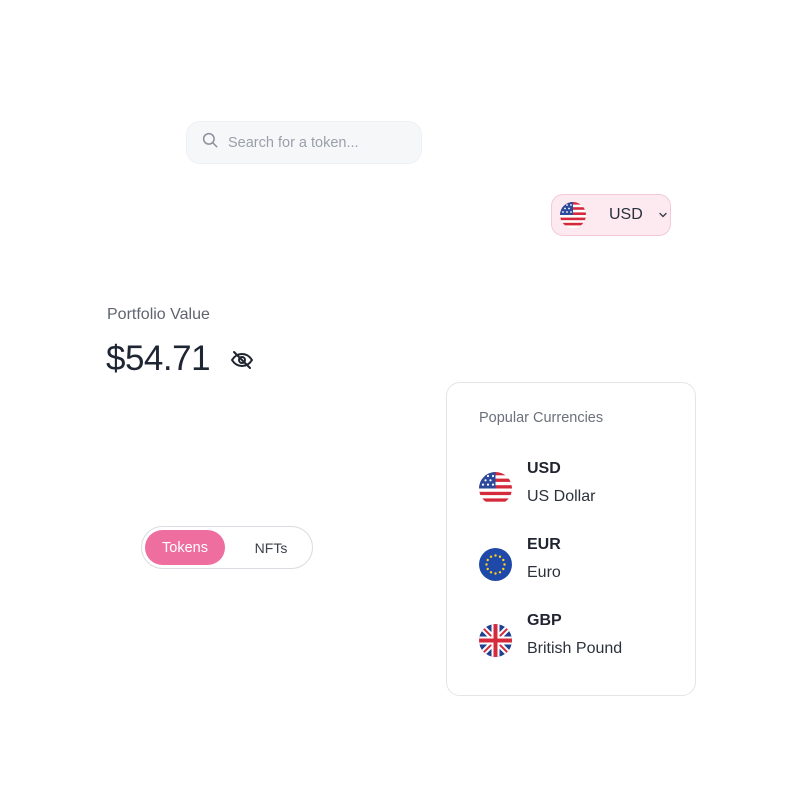 This screenshot has width=800, height=800. I want to click on uk-flag-icon, so click(495, 640).